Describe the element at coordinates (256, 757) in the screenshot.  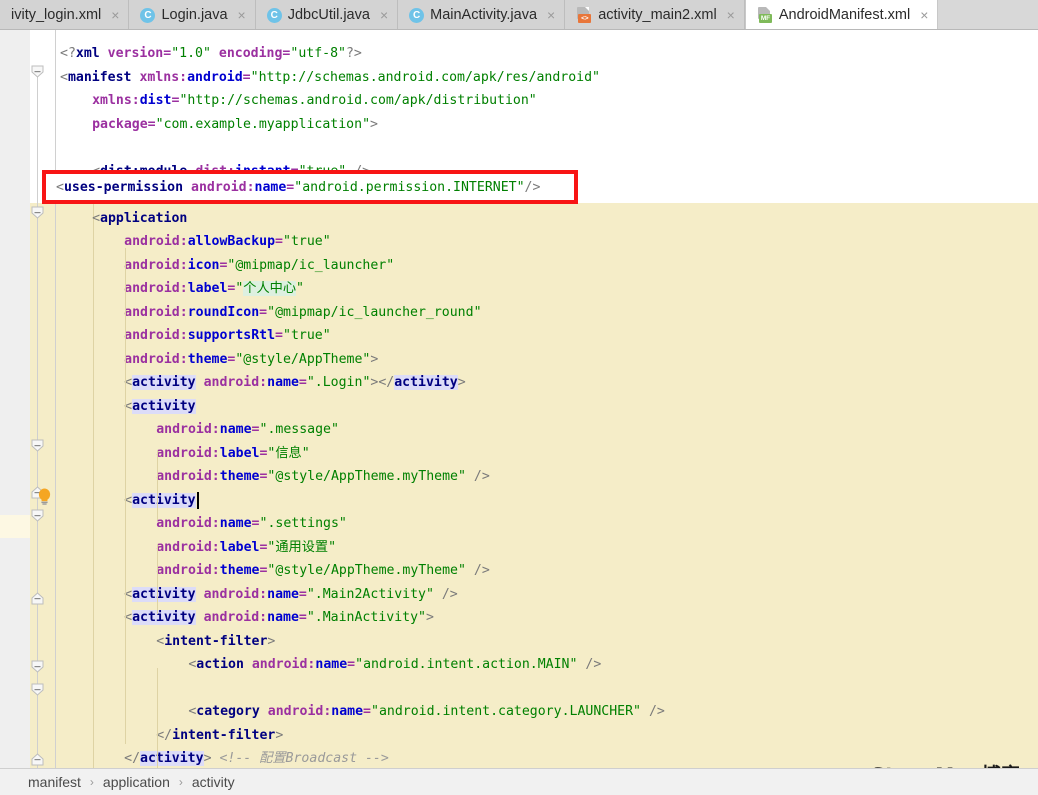
I see `code-line: </activity> <!-- 配置Broadcast -->` at that location.